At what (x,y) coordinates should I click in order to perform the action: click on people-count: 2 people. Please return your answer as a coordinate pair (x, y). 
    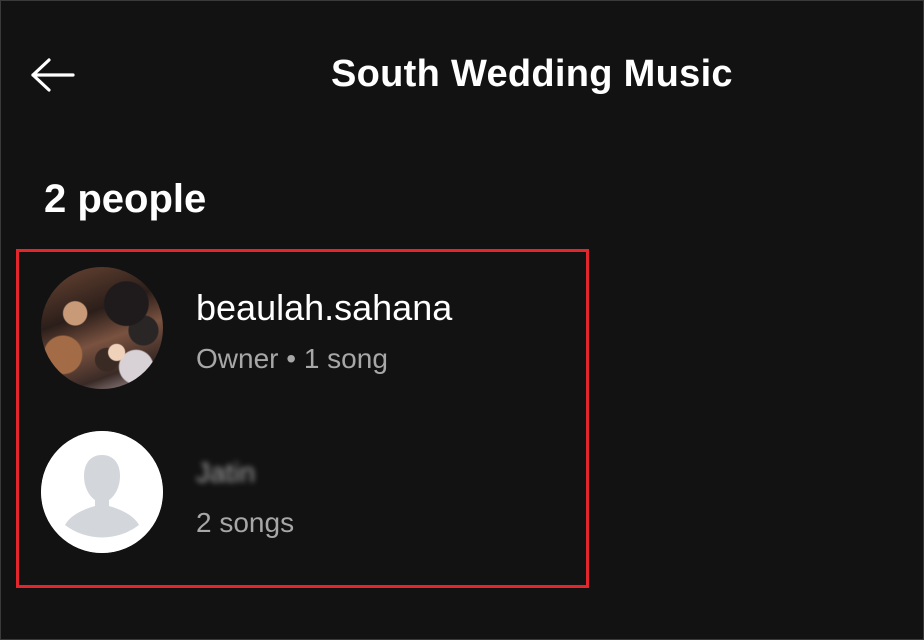
    Looking at the image, I should click on (125, 199).